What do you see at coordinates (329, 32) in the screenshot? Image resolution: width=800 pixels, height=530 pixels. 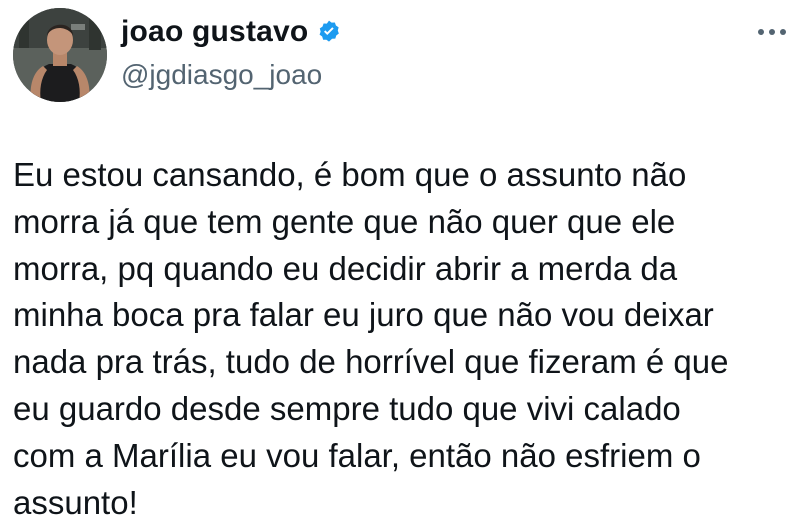 I see `verified-badge-icon` at bounding box center [329, 32].